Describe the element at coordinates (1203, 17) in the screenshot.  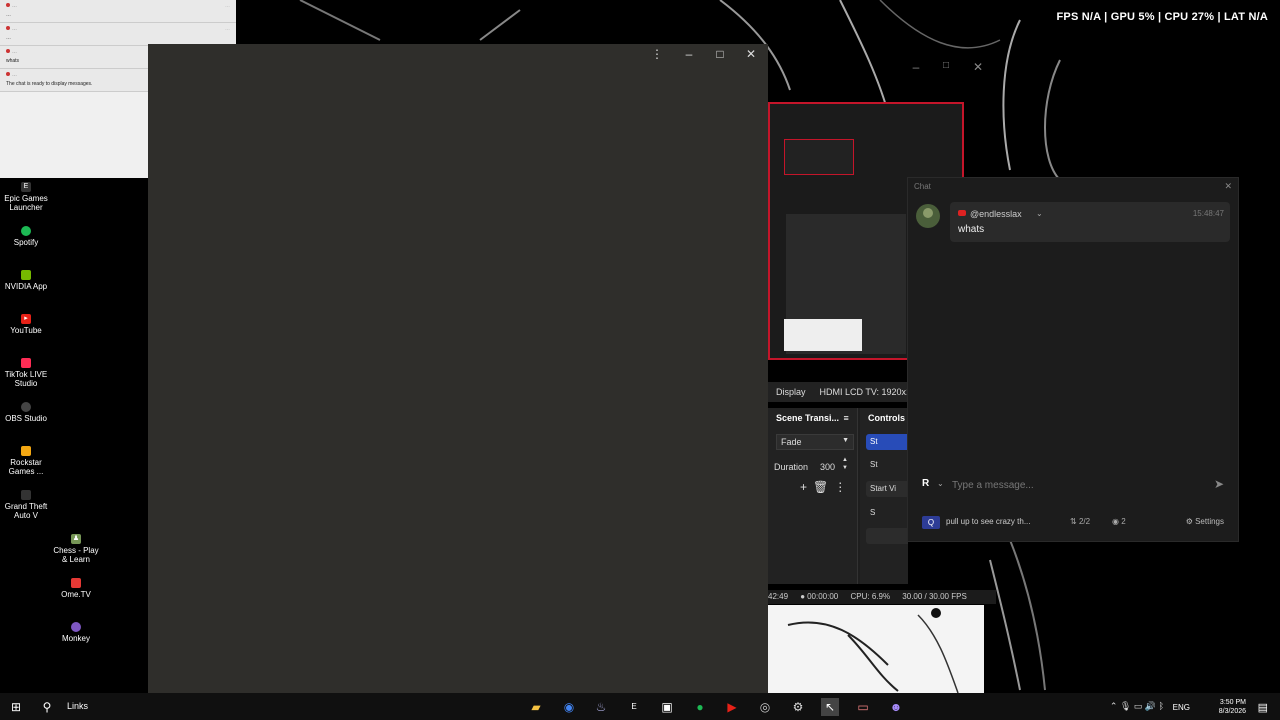
I see `cpu-value: 27%` at that location.